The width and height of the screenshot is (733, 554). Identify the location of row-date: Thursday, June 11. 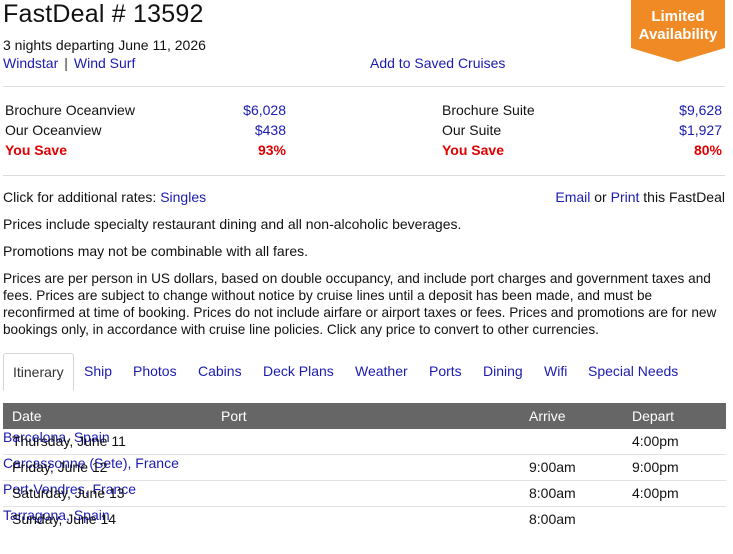
(69, 441).